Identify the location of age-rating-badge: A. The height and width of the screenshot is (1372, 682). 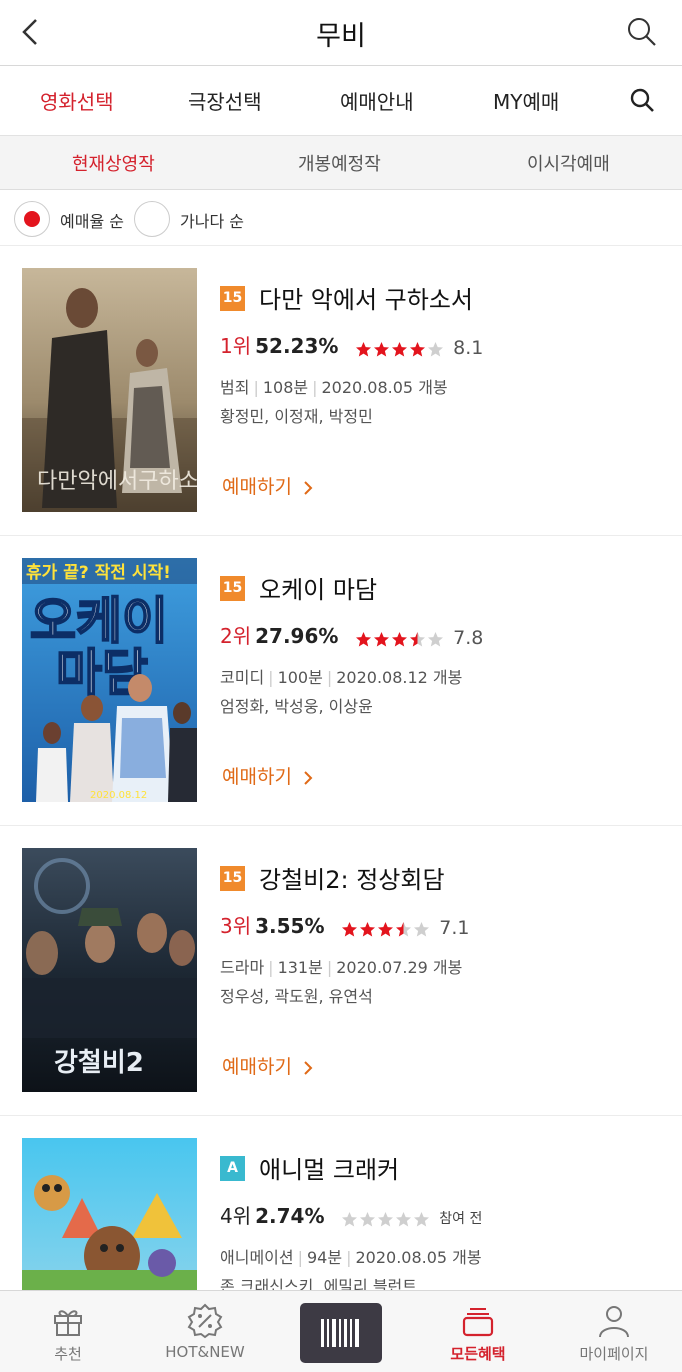
(232, 1168).